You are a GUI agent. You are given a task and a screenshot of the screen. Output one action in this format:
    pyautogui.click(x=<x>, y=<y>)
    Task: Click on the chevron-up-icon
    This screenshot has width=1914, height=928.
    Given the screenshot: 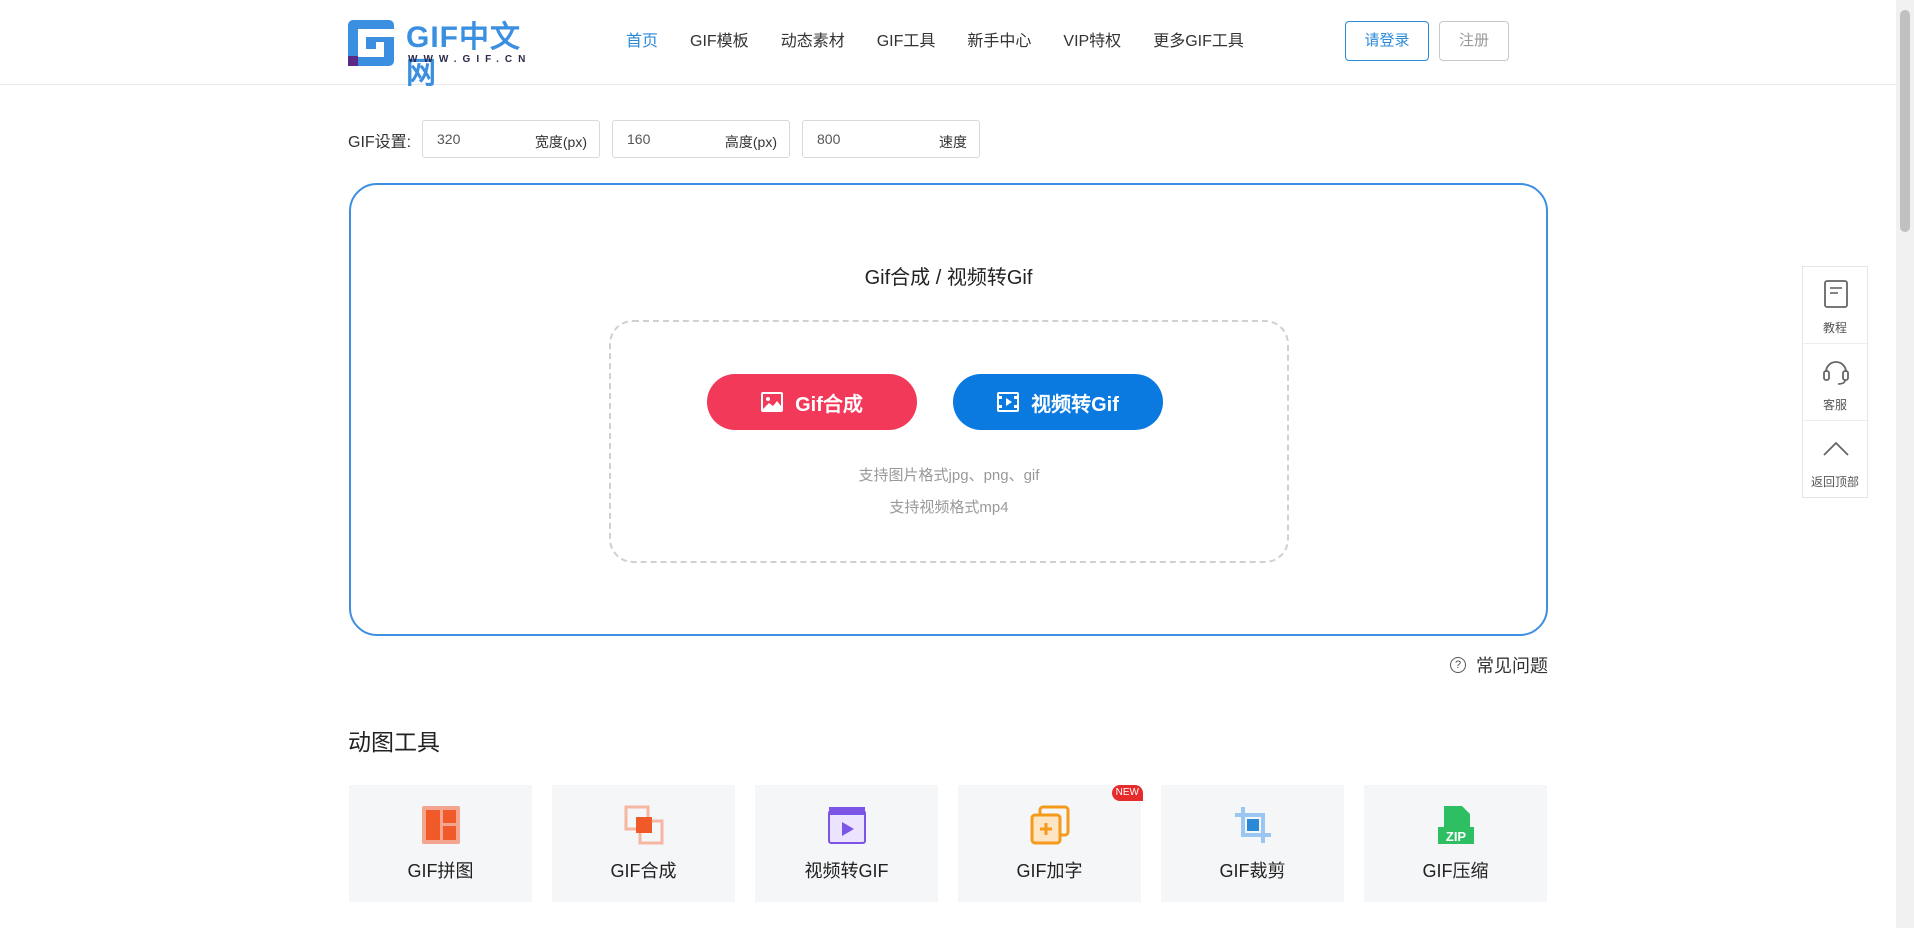 What is the action you would take?
    pyautogui.click(x=1836, y=448)
    